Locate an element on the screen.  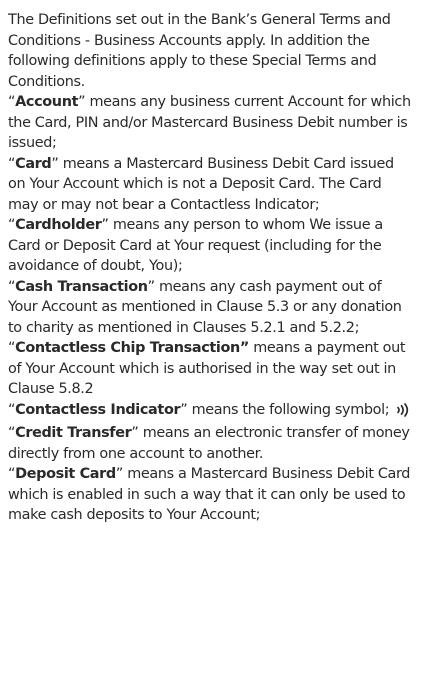
term: Credit Transfer is located at coordinates (73, 433).